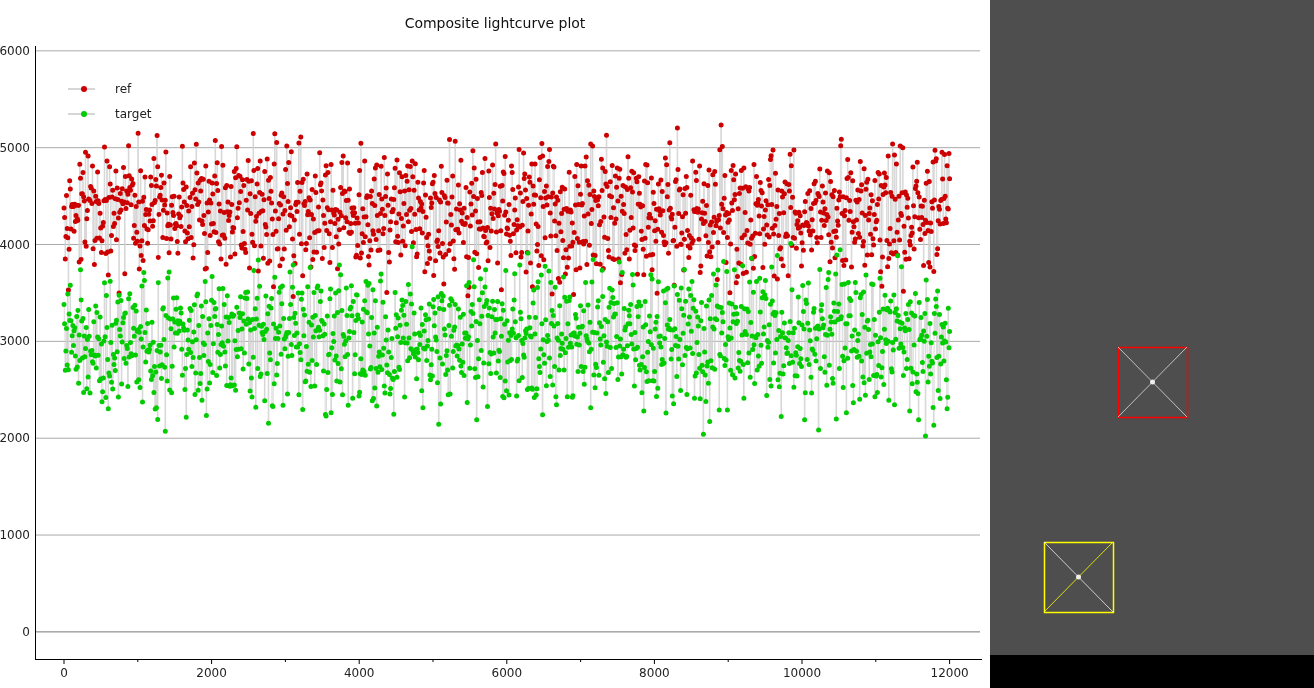  What do you see at coordinates (15, 438) in the screenshot?
I see `y-tick-label: 2000` at bounding box center [15, 438].